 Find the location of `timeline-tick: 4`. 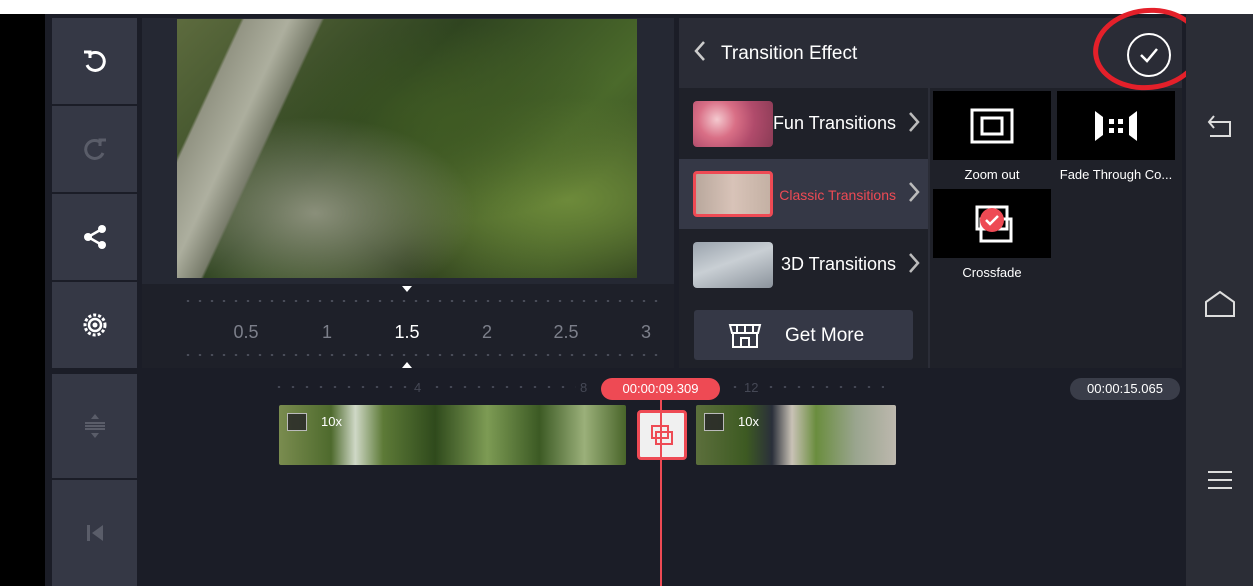

timeline-tick: 4 is located at coordinates (418, 387).